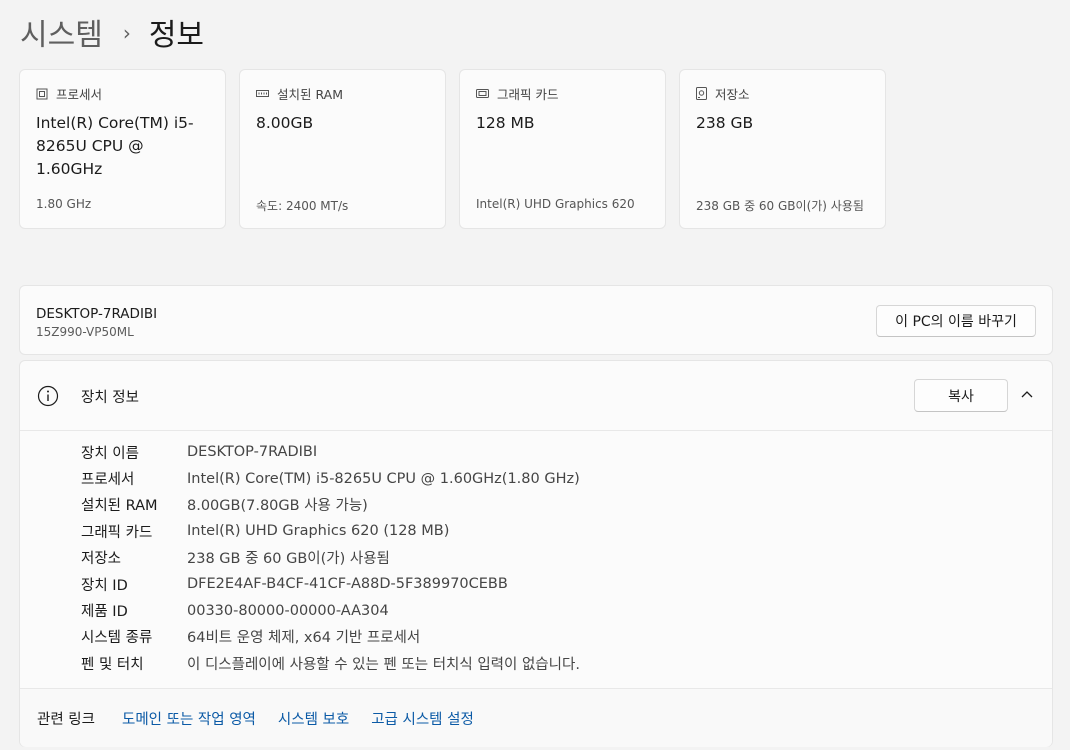 Image resolution: width=1070 pixels, height=750 pixels. I want to click on link-domain-workgroup: 도메인 또는 작업 영역, so click(189, 718).